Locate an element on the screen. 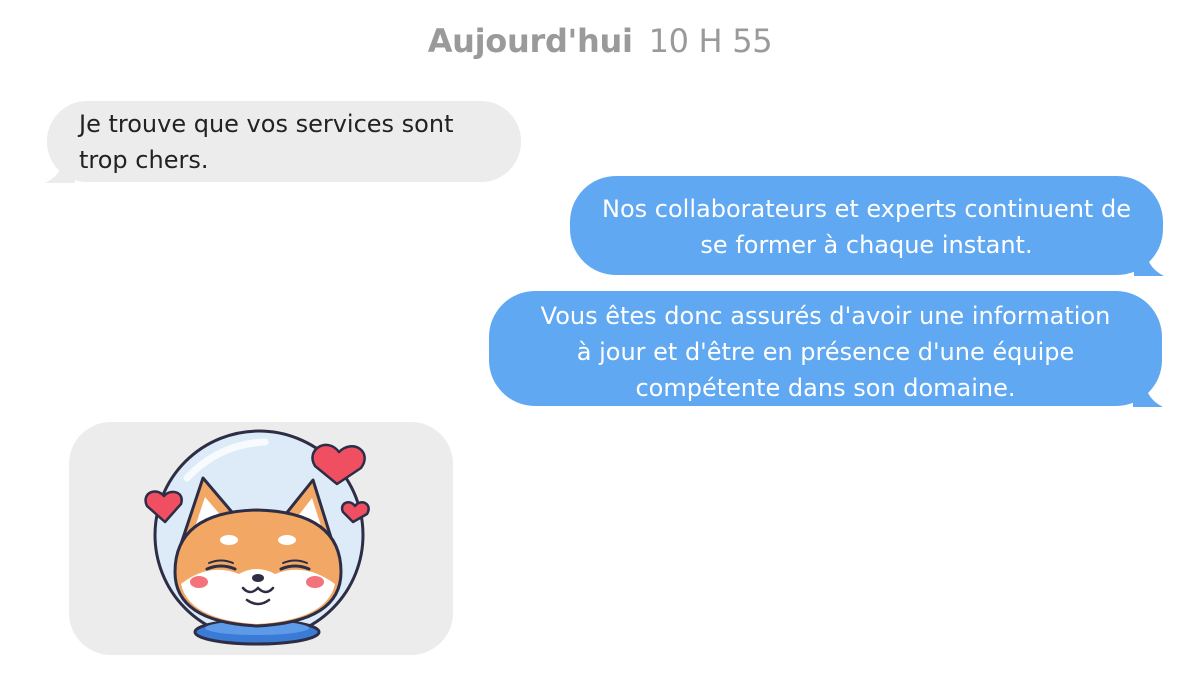  timestamp-header: Aujourd'hui 10 H 55 is located at coordinates (600, 41).